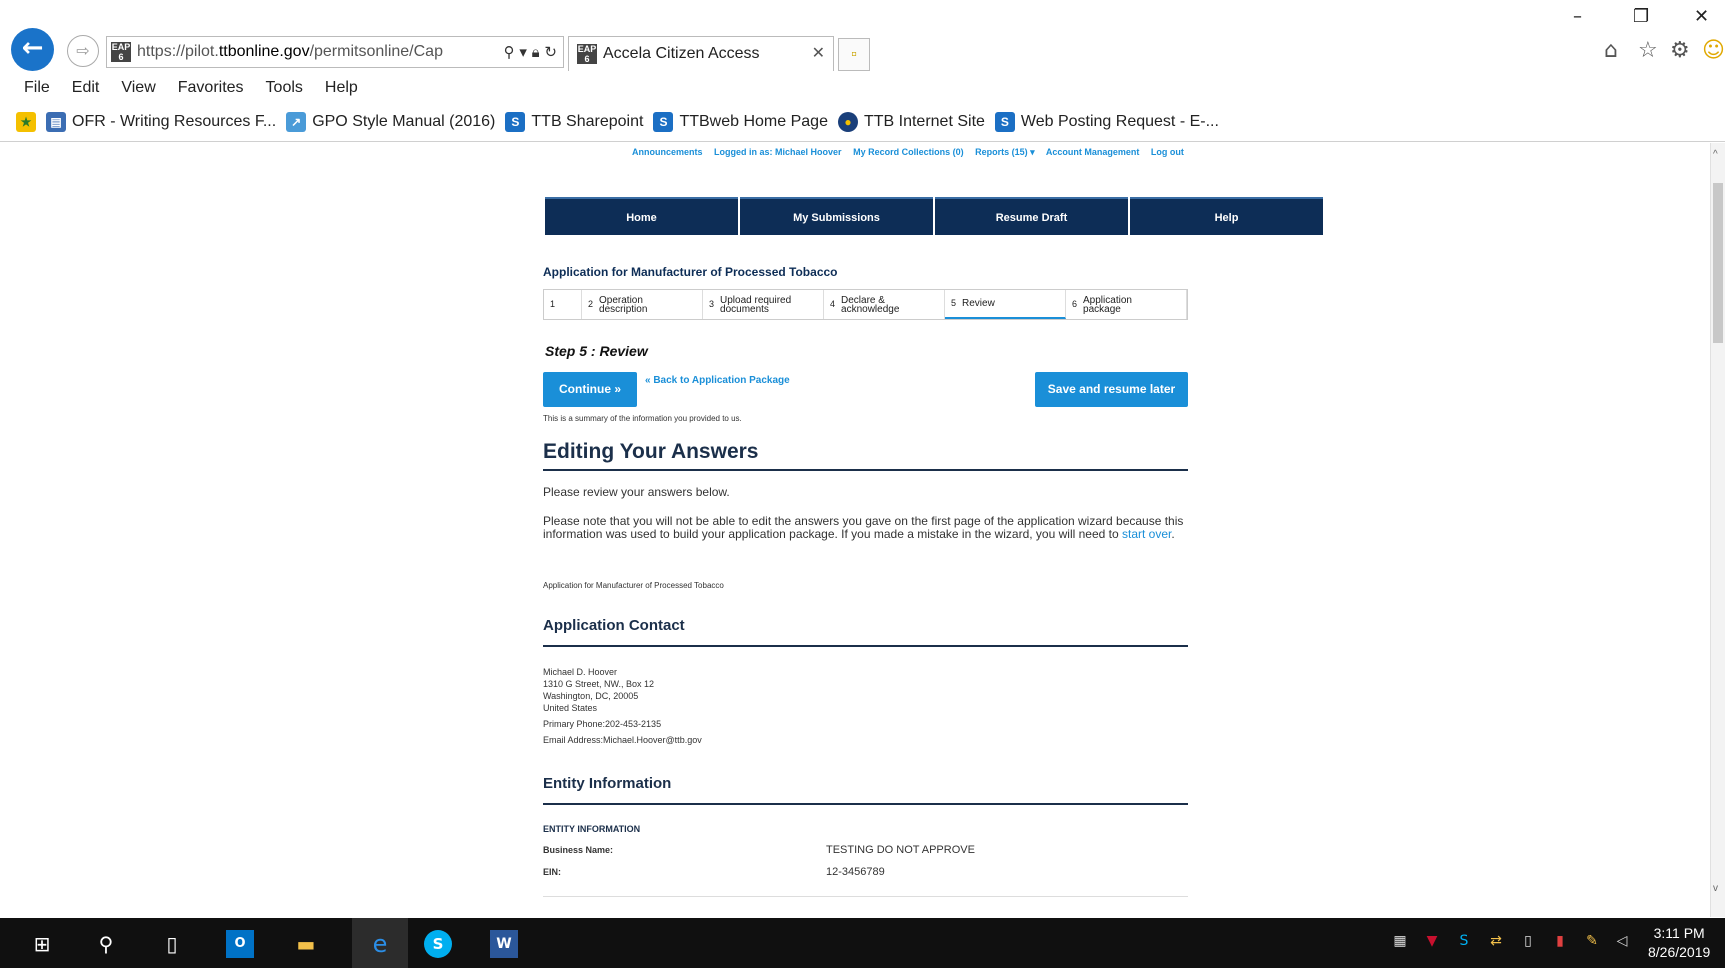  I want to click on close-window-button: ✕, so click(1701, 16).